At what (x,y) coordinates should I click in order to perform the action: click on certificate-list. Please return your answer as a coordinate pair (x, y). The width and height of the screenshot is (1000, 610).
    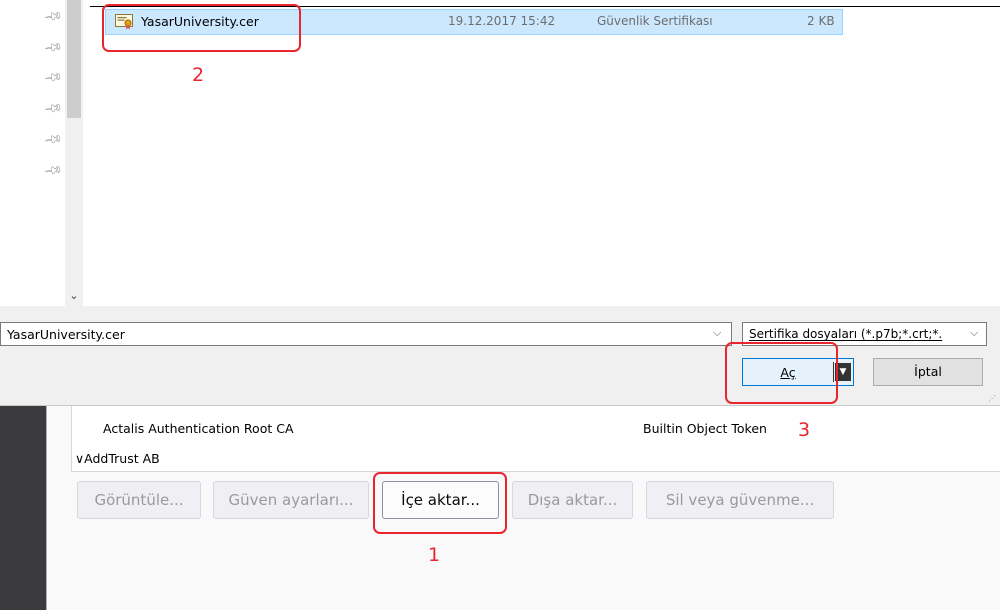
    Looking at the image, I should click on (535, 439).